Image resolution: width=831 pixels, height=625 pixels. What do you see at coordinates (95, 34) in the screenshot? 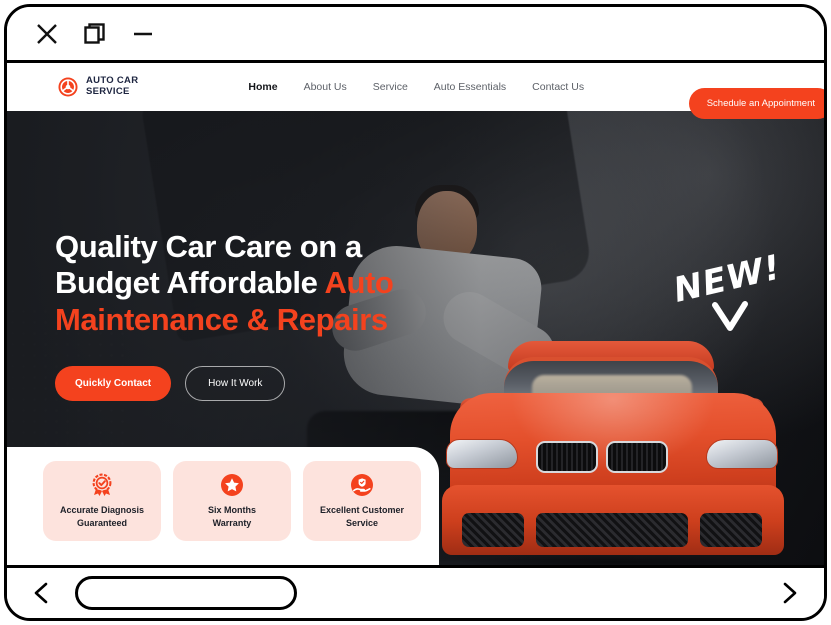
I see `restore-window-icon` at bounding box center [95, 34].